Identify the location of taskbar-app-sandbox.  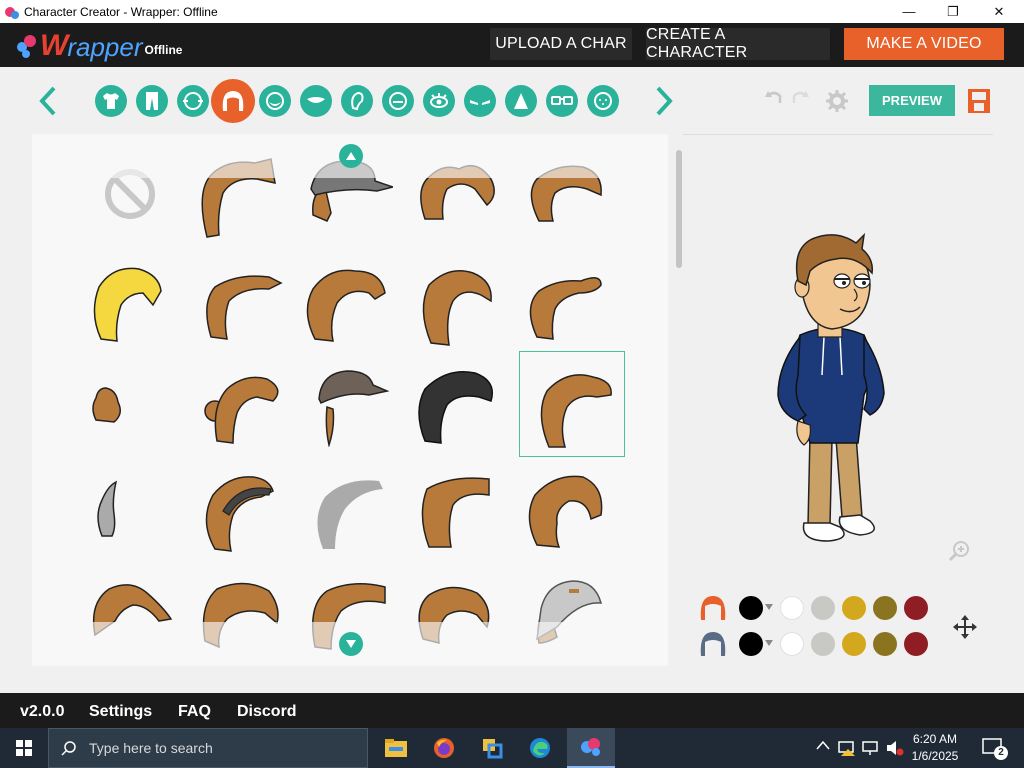
(492, 748).